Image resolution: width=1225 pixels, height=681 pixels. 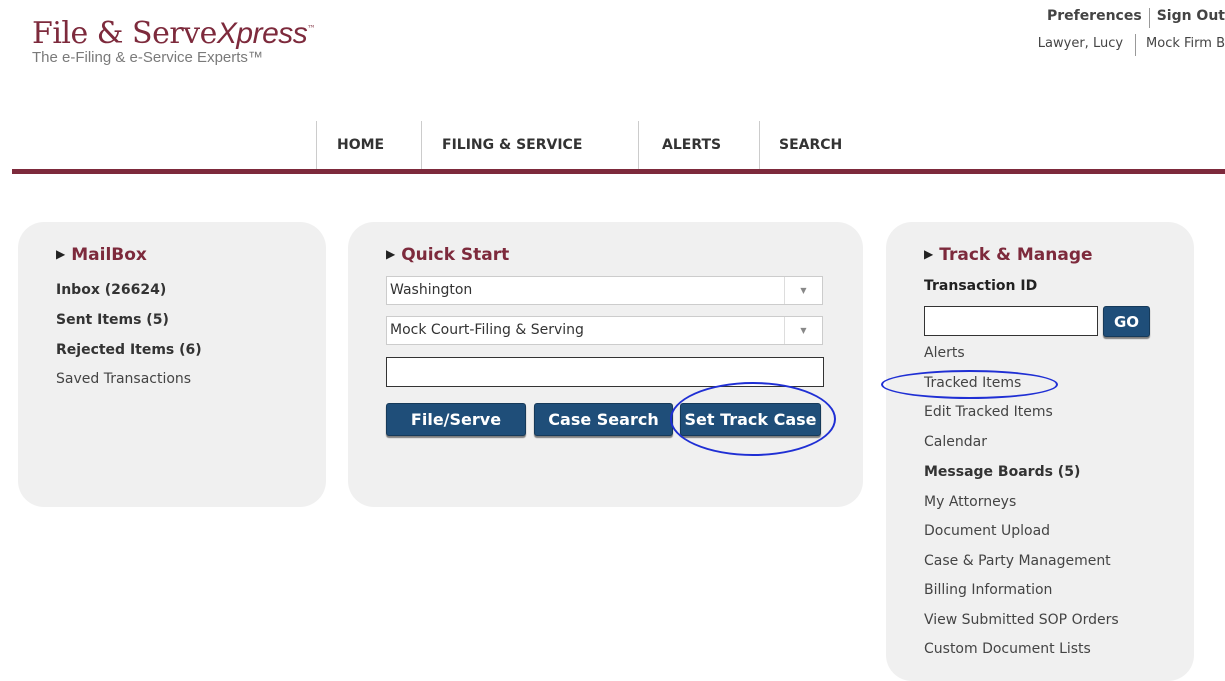 What do you see at coordinates (988, 412) in the screenshot?
I see `edit-tracked-items-link: Edit Tracked Items` at bounding box center [988, 412].